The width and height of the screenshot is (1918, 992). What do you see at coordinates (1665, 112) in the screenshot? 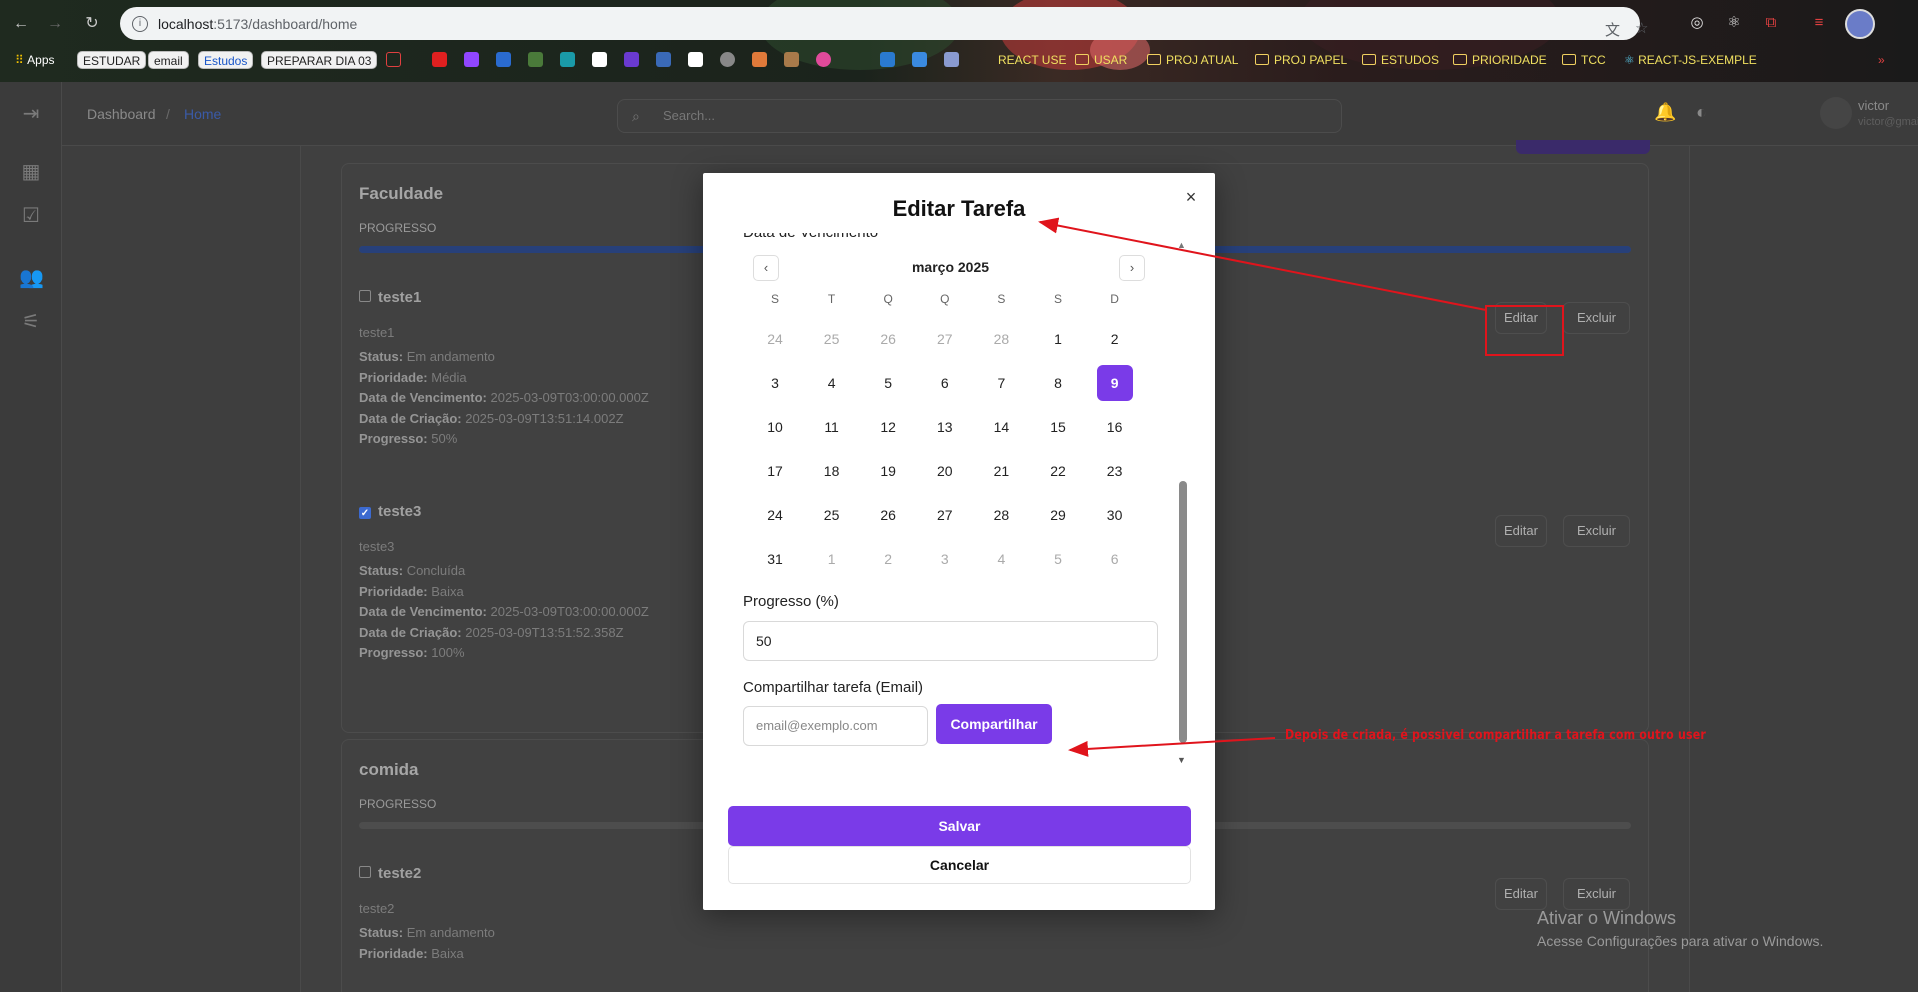
I see `bell-icon: 🔔` at bounding box center [1665, 112].